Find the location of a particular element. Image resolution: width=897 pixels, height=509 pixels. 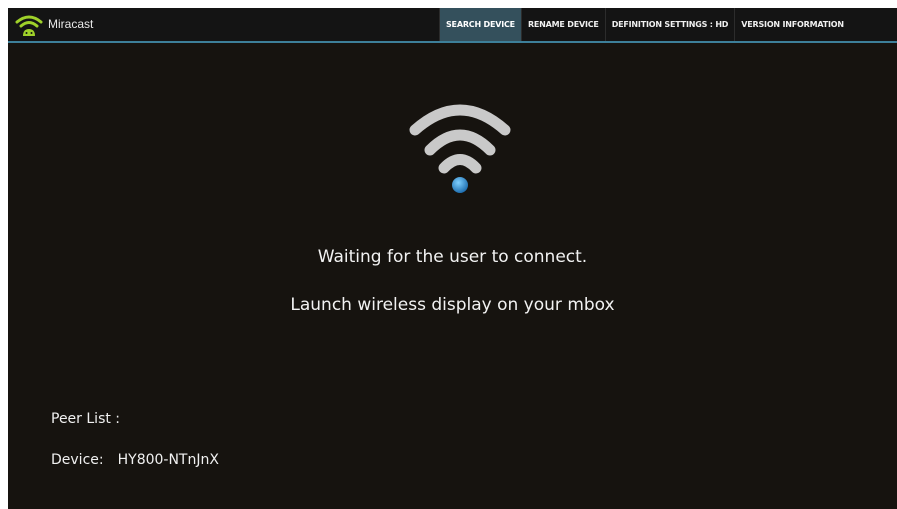

peer-list-label: Peer List : is located at coordinates (86, 419).